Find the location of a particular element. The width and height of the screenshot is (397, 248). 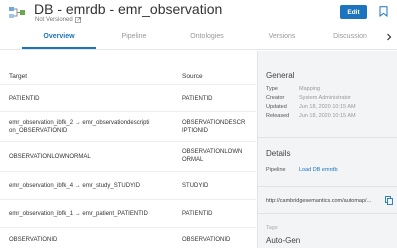

target-cell: PATIENTID is located at coordinates (24, 99).